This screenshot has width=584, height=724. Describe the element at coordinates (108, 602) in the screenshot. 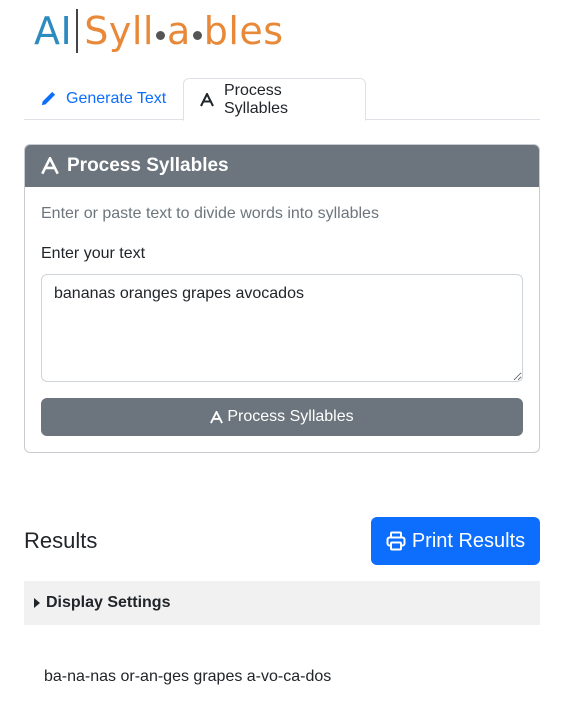

I see `display-settings-label: Display Settings` at that location.